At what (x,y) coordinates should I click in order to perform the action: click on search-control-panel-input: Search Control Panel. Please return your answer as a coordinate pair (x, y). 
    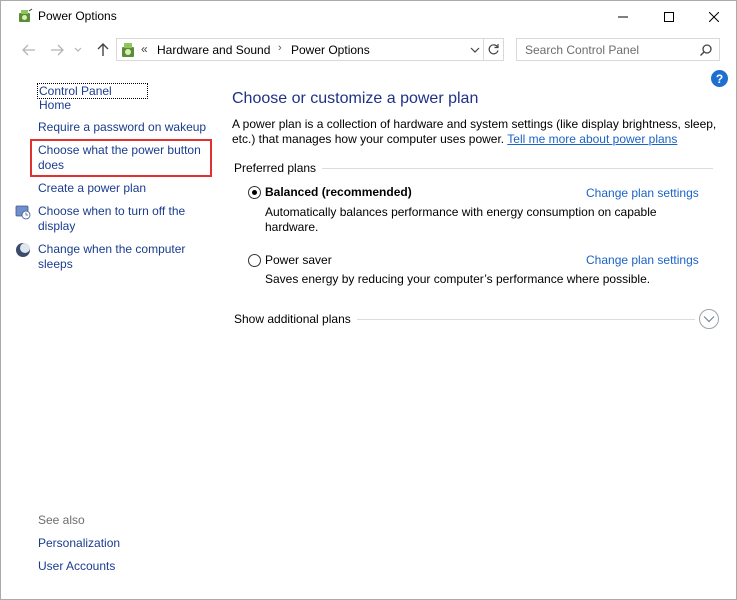
    Looking at the image, I should click on (618, 49).